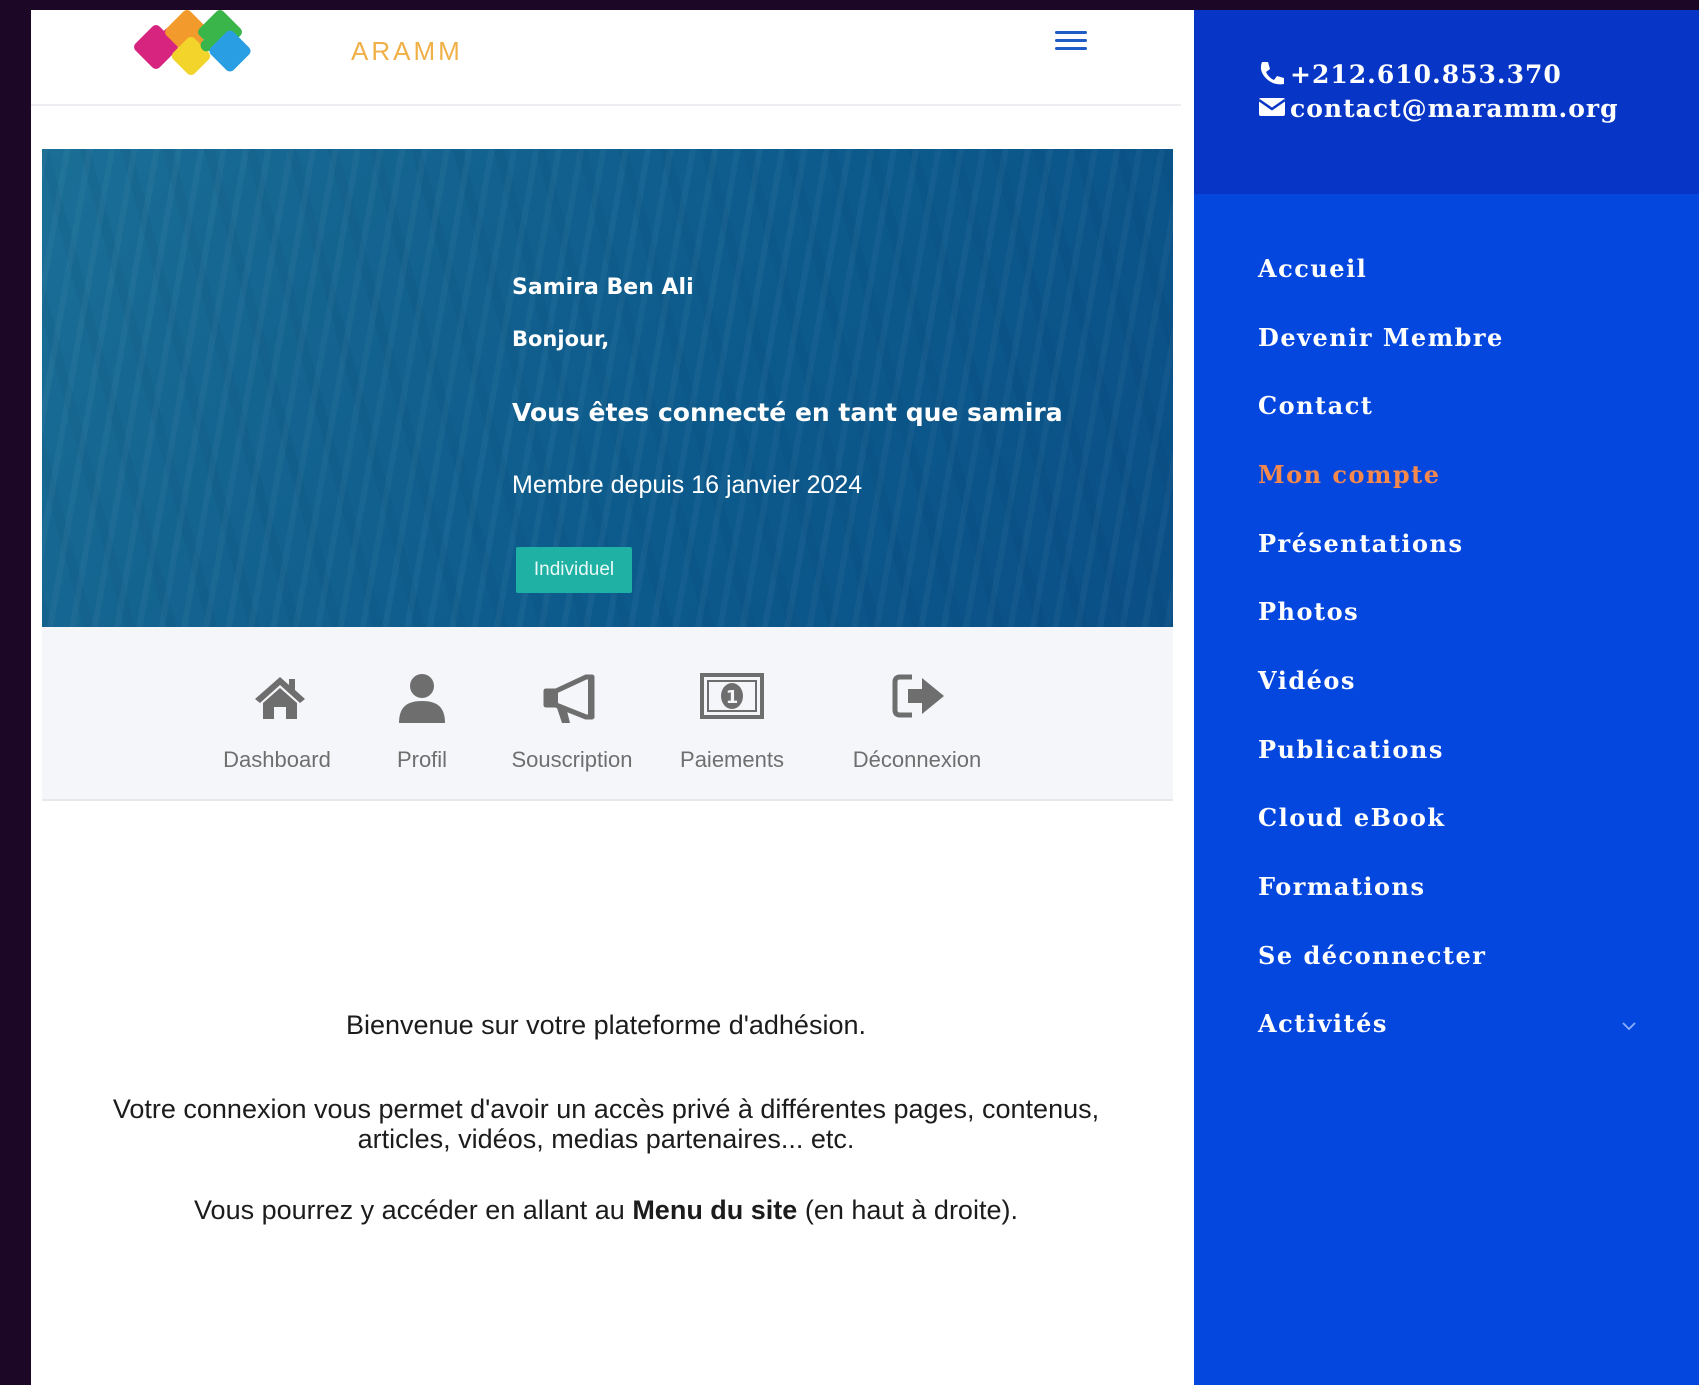 The height and width of the screenshot is (1385, 1699). I want to click on connected-as: Vous êtes connecté en tant que samira, so click(787, 412).